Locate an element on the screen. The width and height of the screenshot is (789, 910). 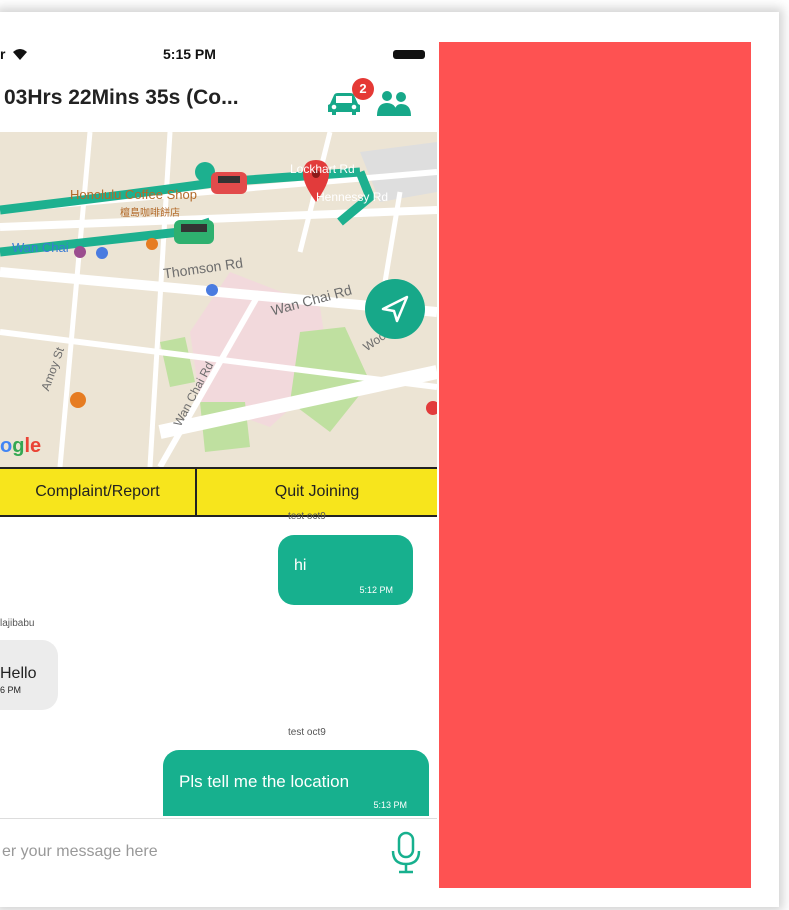
navigate-icon is located at coordinates (395, 309).